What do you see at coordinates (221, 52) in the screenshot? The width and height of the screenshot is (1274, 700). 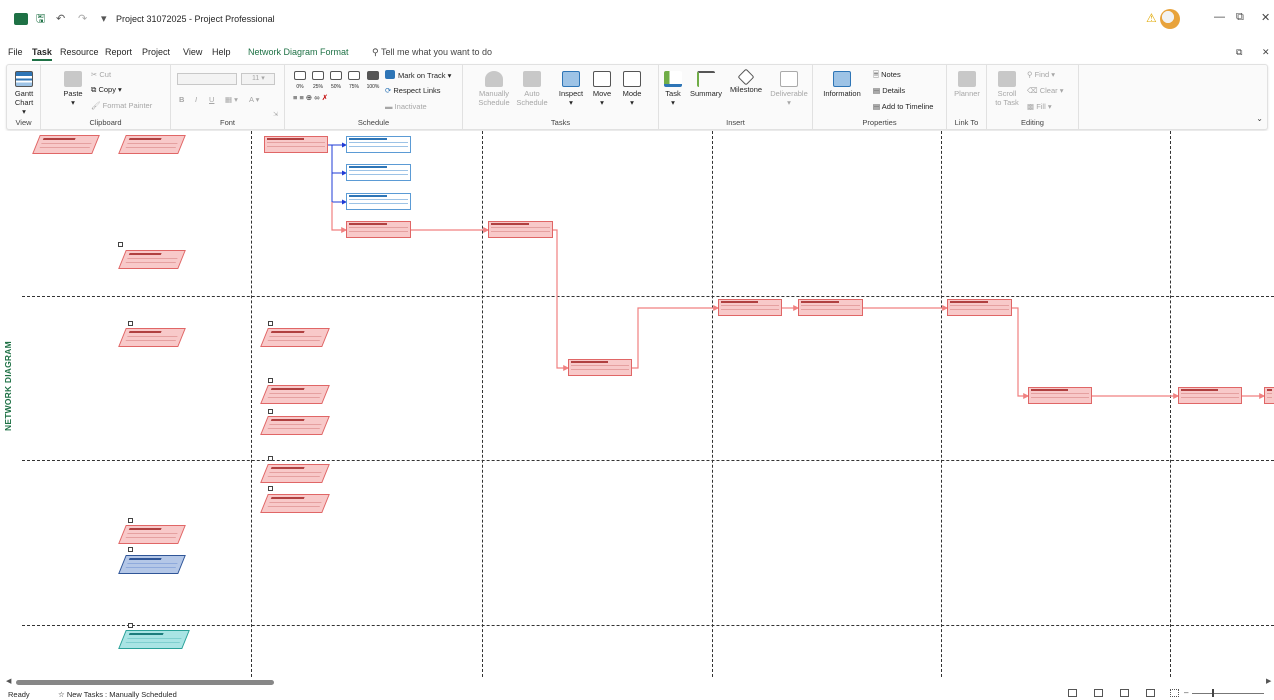 I see `tab-help: Help` at bounding box center [221, 52].